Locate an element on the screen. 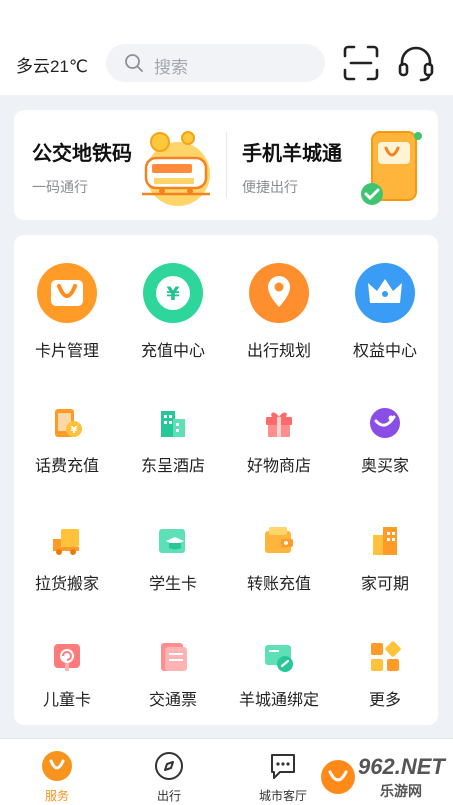 This screenshot has width=453, height=805. gift-icon is located at coordinates (279, 424).